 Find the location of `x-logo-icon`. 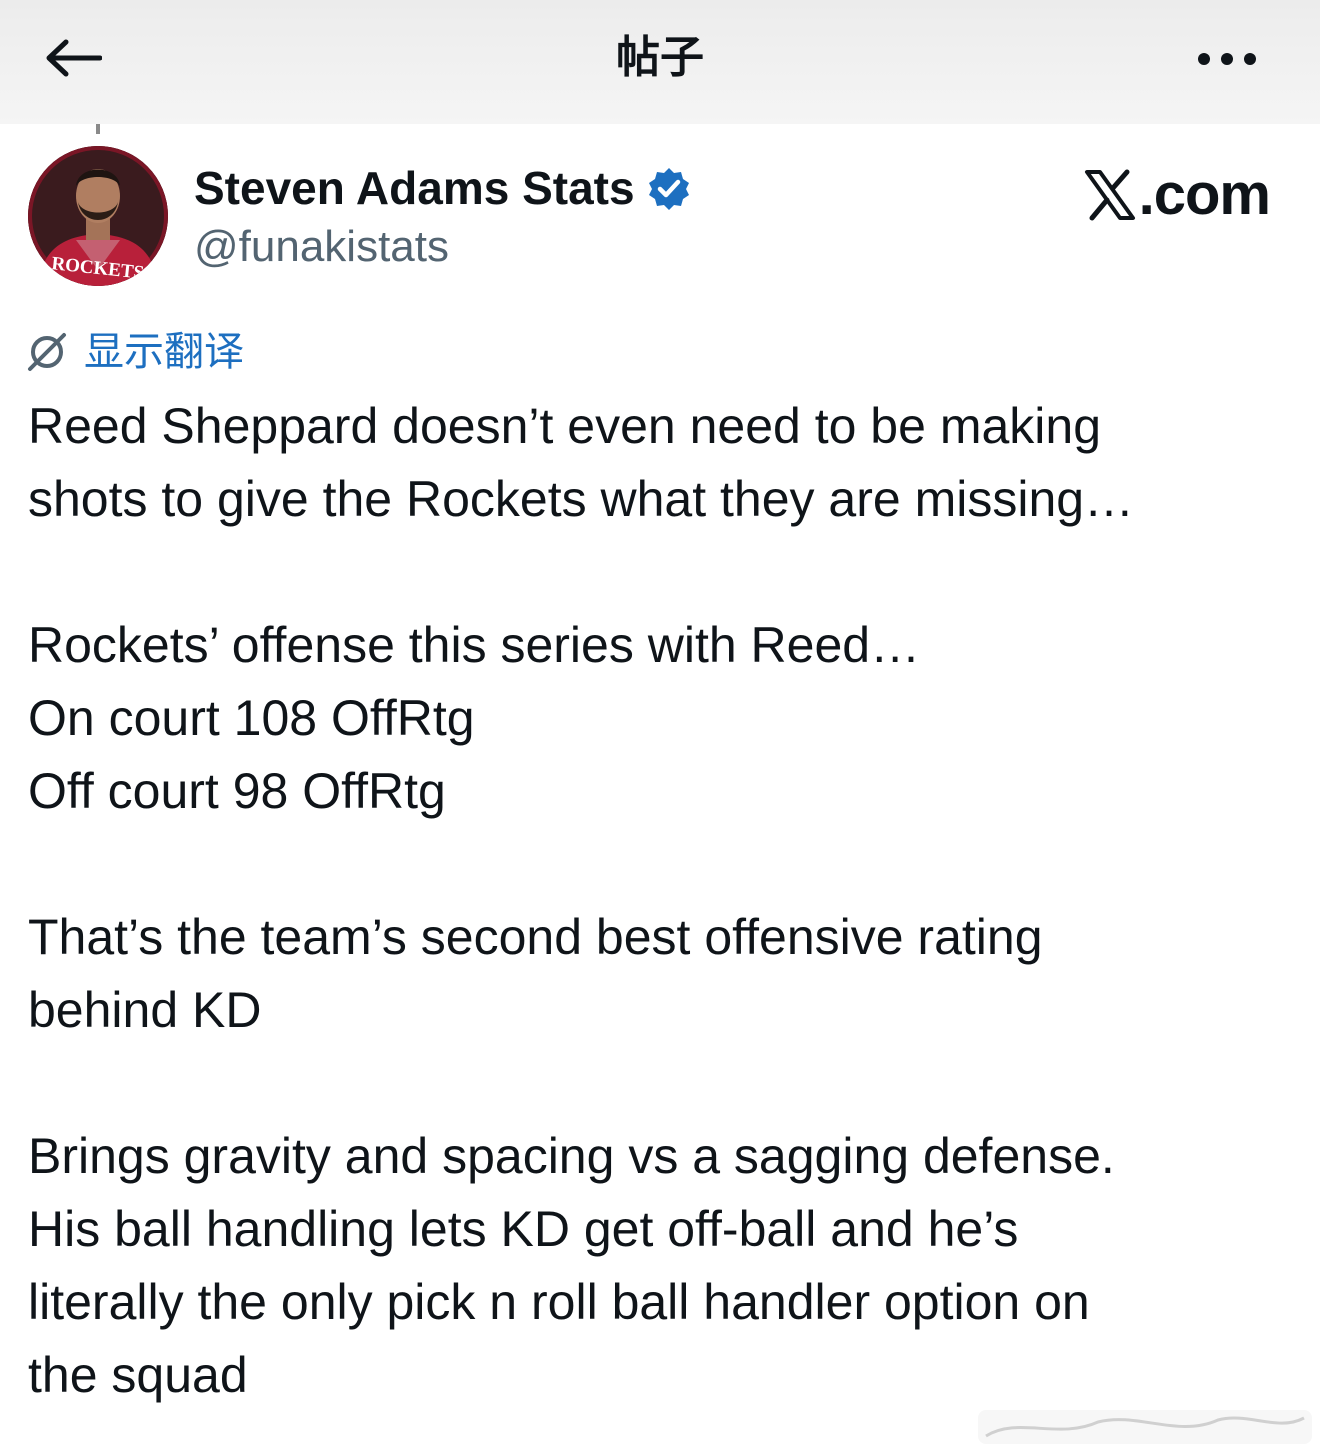

x-logo-icon is located at coordinates (1109, 195).